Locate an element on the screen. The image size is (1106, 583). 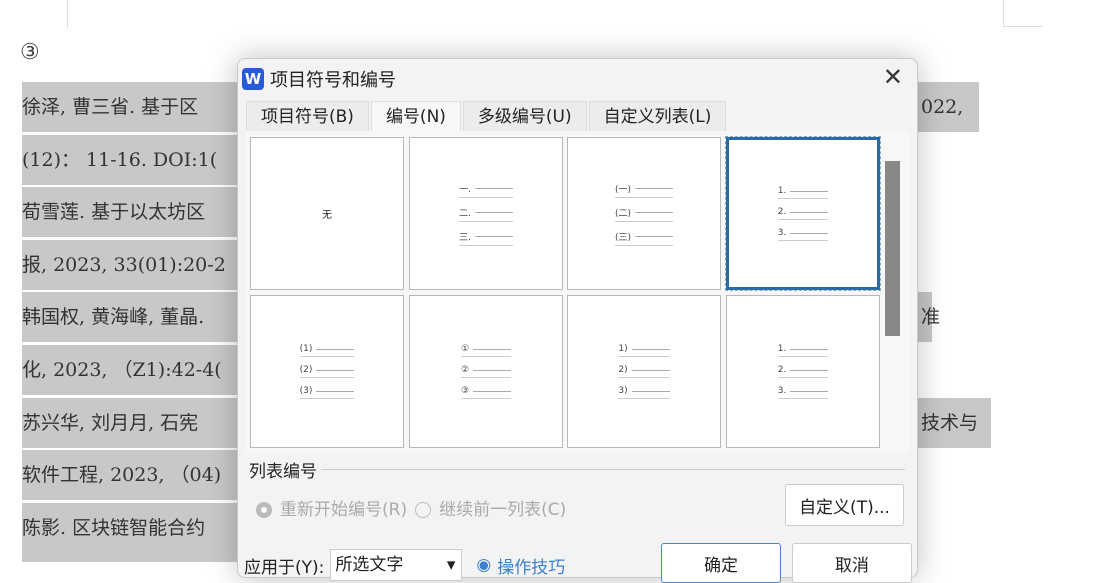
numbering-preview: (一) (二) (三) is located at coordinates (644, 214).